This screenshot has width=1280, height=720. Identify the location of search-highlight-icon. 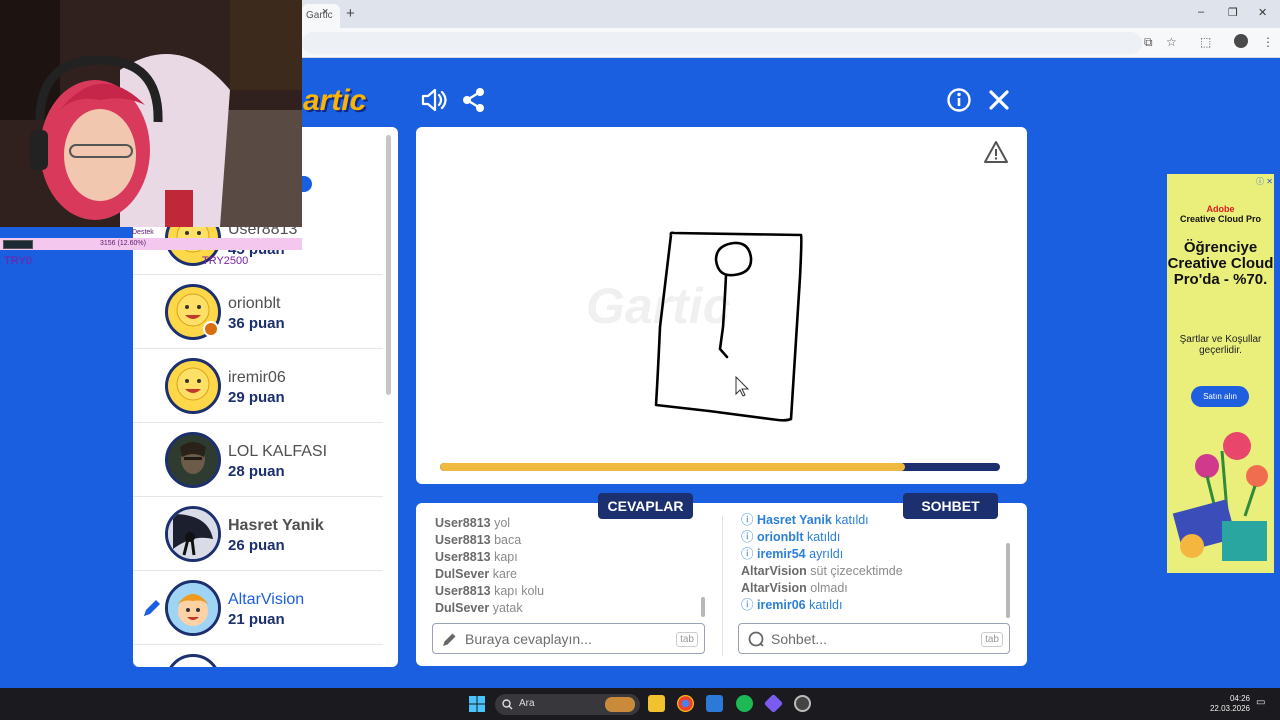
(620, 704).